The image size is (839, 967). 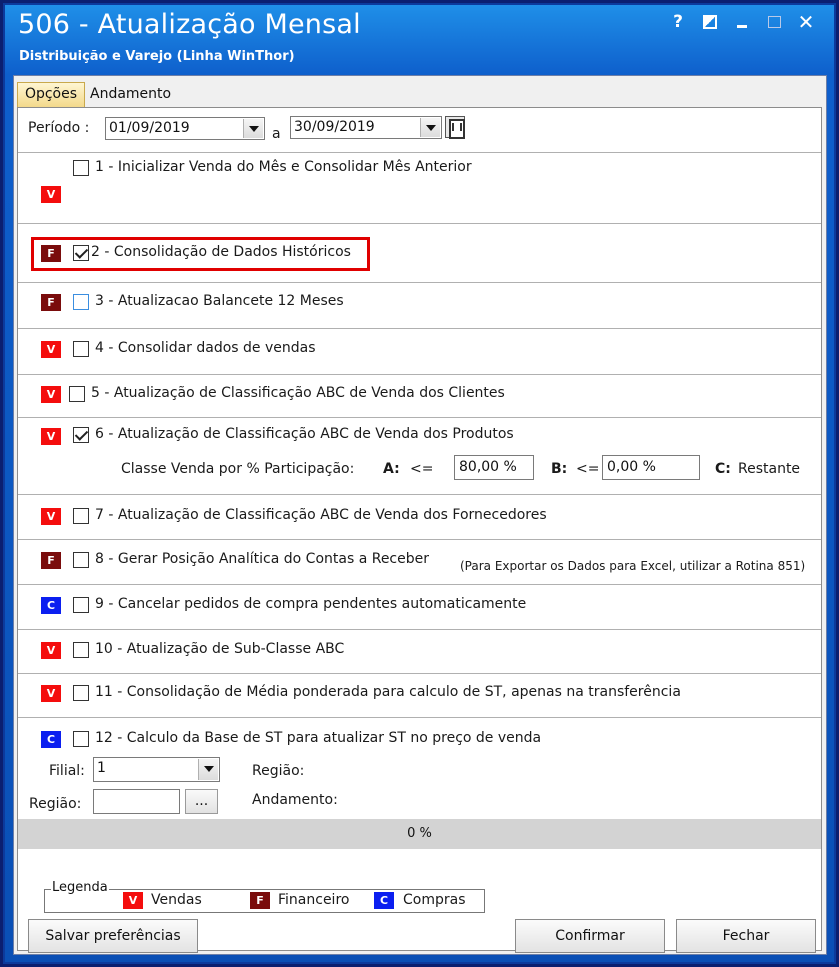 What do you see at coordinates (113, 936) in the screenshot?
I see `salvar-preferencias-button: Salvar preferências` at bounding box center [113, 936].